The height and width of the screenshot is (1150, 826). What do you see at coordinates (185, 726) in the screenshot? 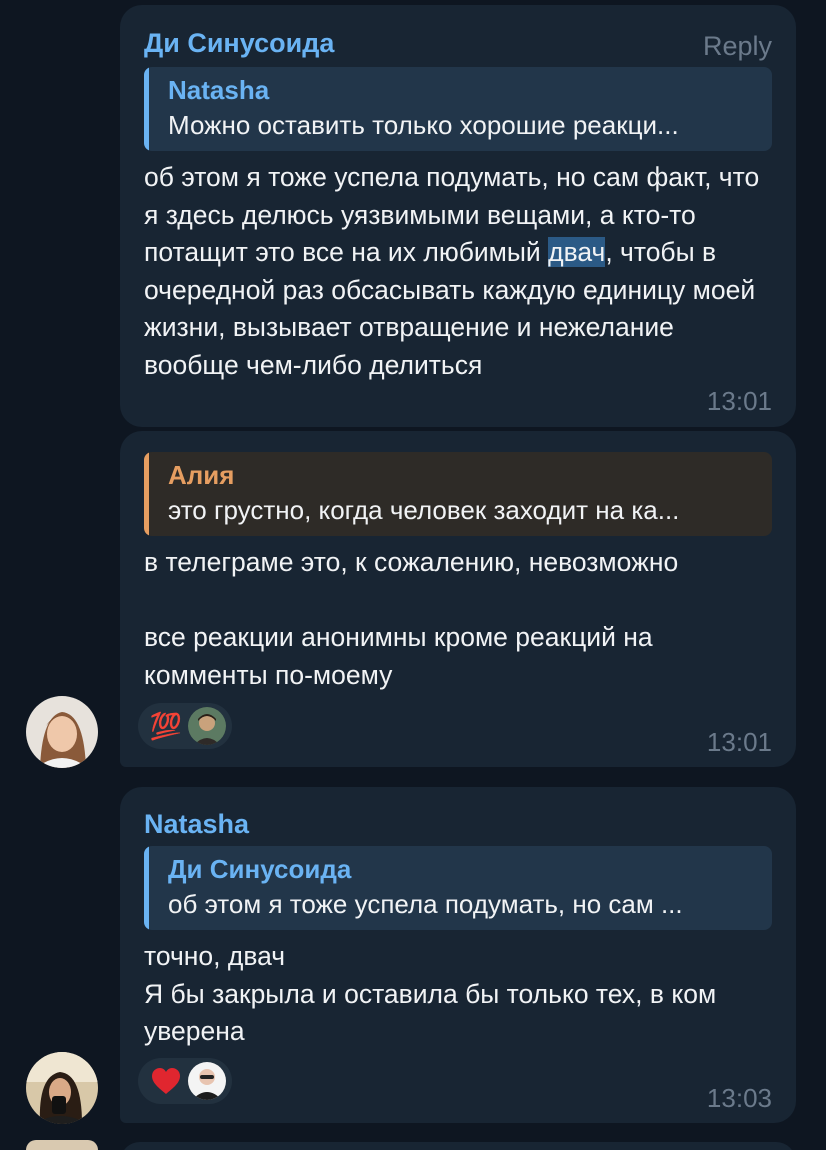
I see `reaction-chip: 💯` at bounding box center [185, 726].